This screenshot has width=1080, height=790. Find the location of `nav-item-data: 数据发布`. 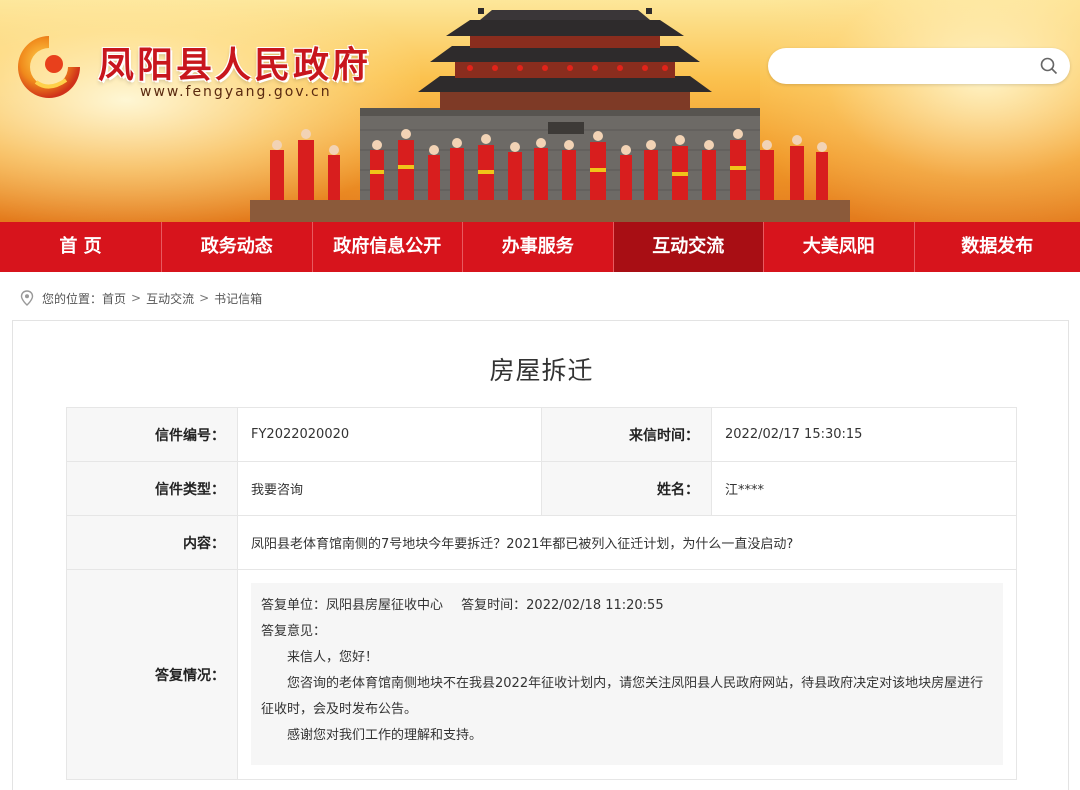

nav-item-data: 数据发布 is located at coordinates (997, 247).